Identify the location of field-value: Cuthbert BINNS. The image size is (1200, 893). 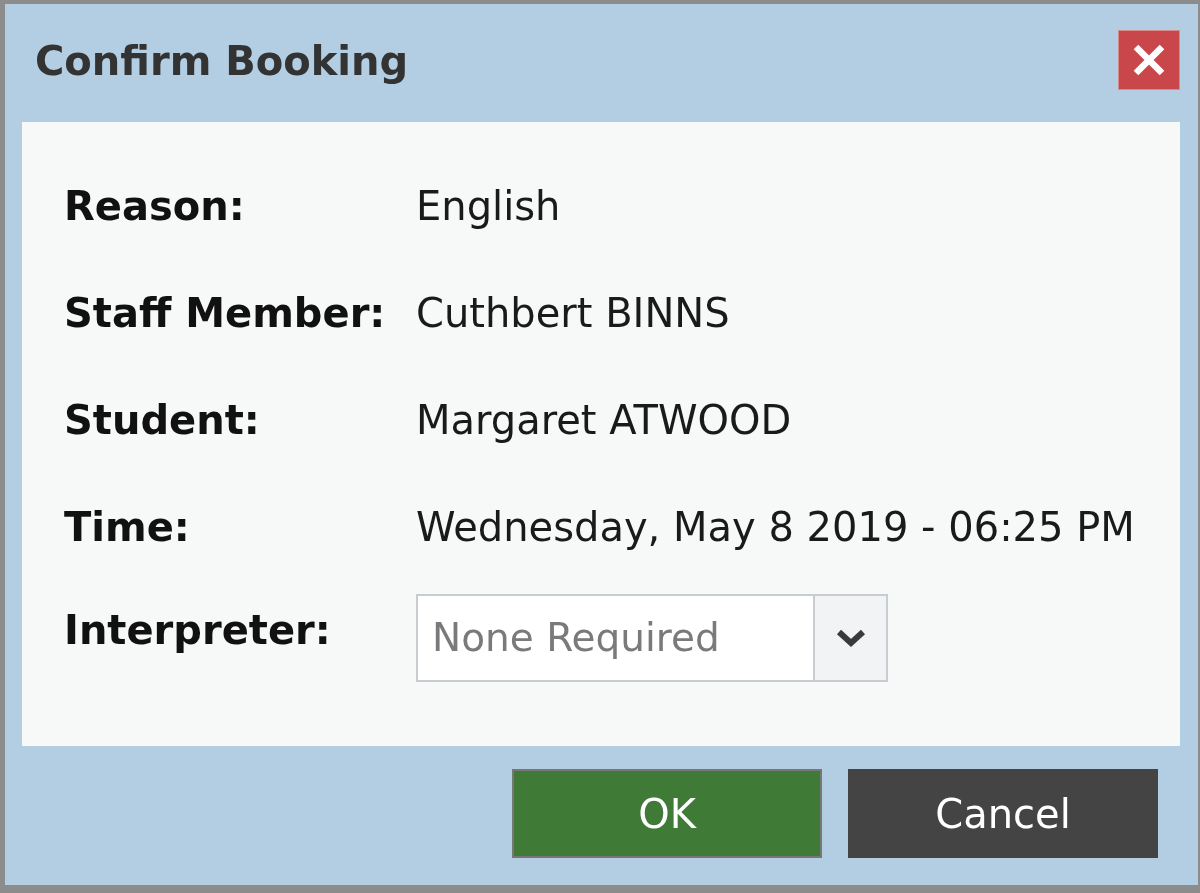
(573, 312).